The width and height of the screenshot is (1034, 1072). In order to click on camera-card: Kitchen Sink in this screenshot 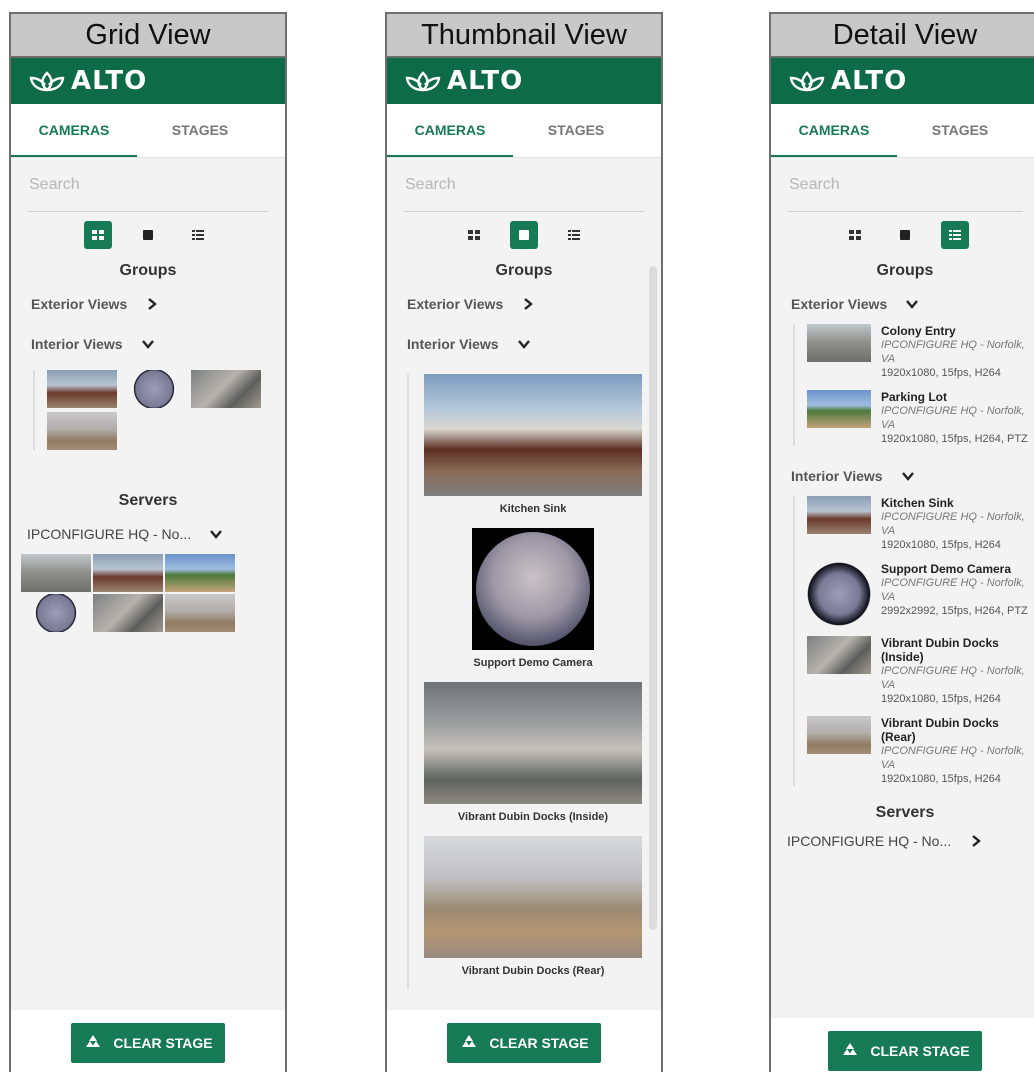, I will do `click(533, 451)`.